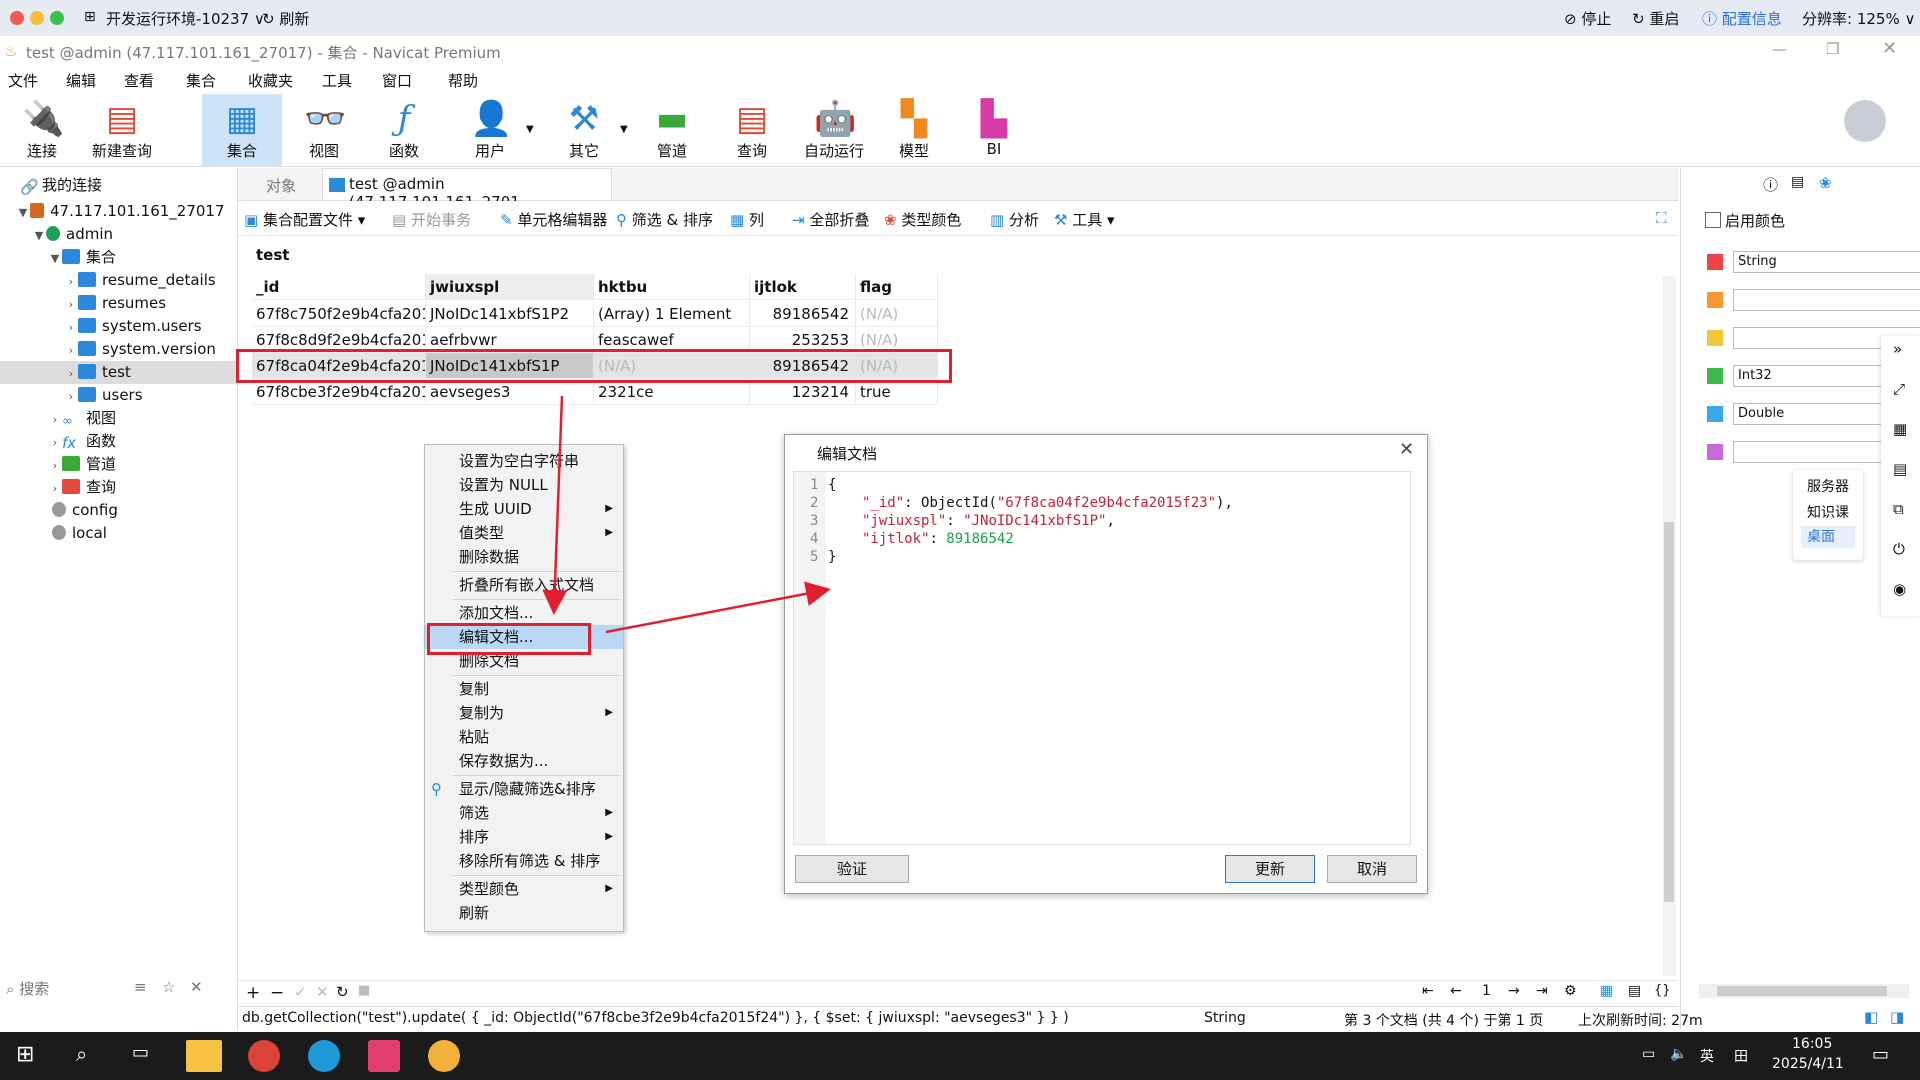 This screenshot has height=1080, width=1920. What do you see at coordinates (264, 1056) in the screenshot?
I see `chrome-icon` at bounding box center [264, 1056].